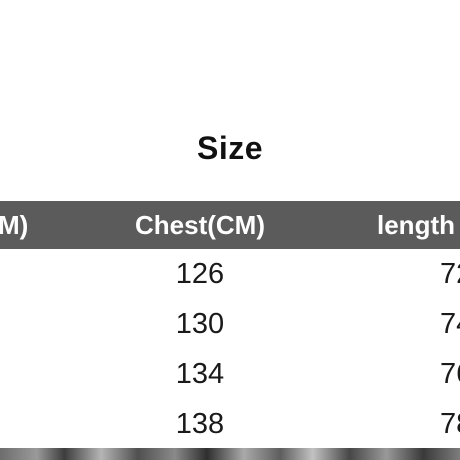  What do you see at coordinates (200, 274) in the screenshot?
I see `chest-cell: 126` at bounding box center [200, 274].